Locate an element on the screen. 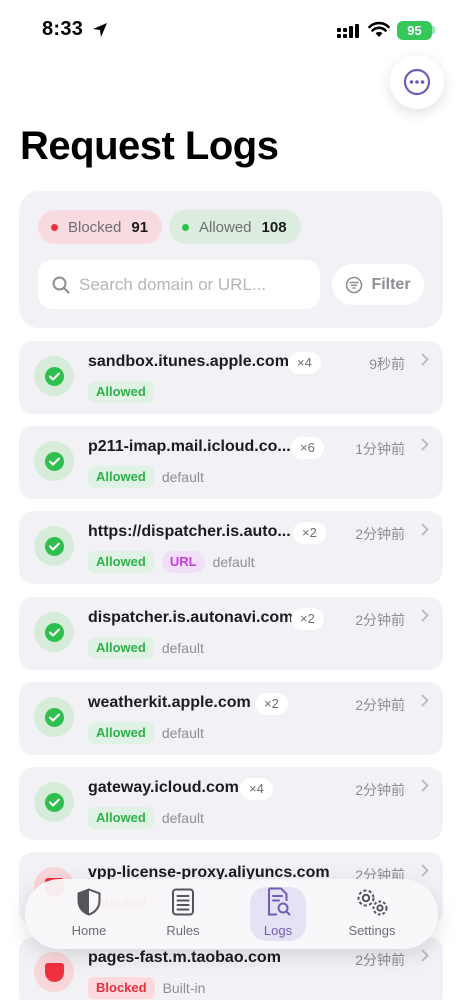 Image resolution: width=462 pixels, height=1000 pixels. status-tag: Blocked is located at coordinates (121, 988).